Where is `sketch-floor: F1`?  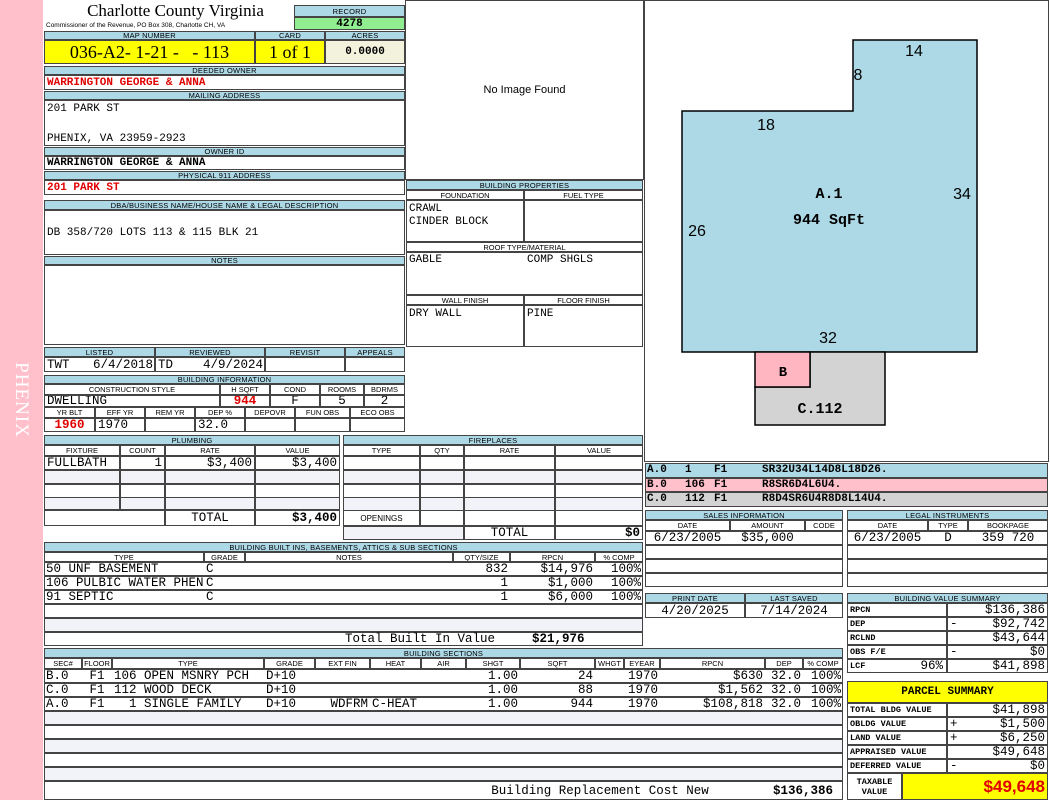
sketch-floor: F1 is located at coordinates (721, 499).